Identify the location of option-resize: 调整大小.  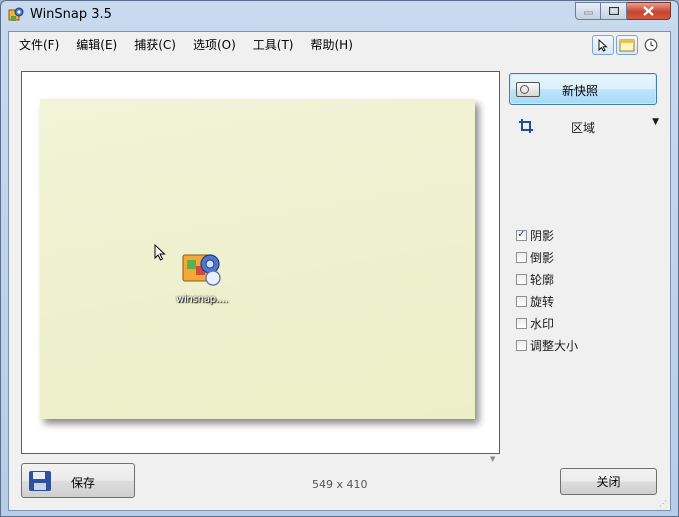
(547, 345).